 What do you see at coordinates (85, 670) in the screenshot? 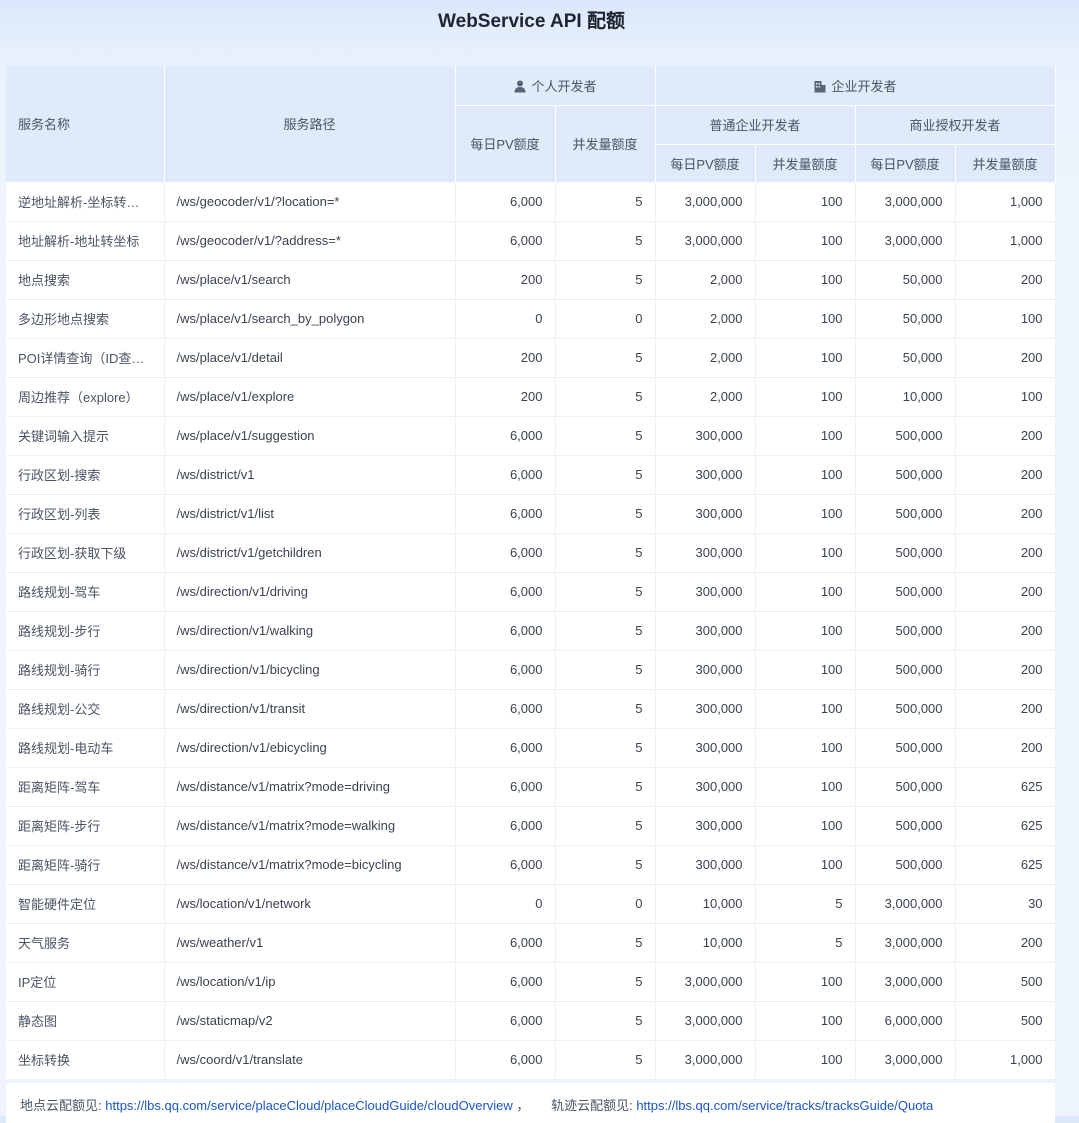
I see `service-name-cell: 路线规划-骑行` at bounding box center [85, 670].